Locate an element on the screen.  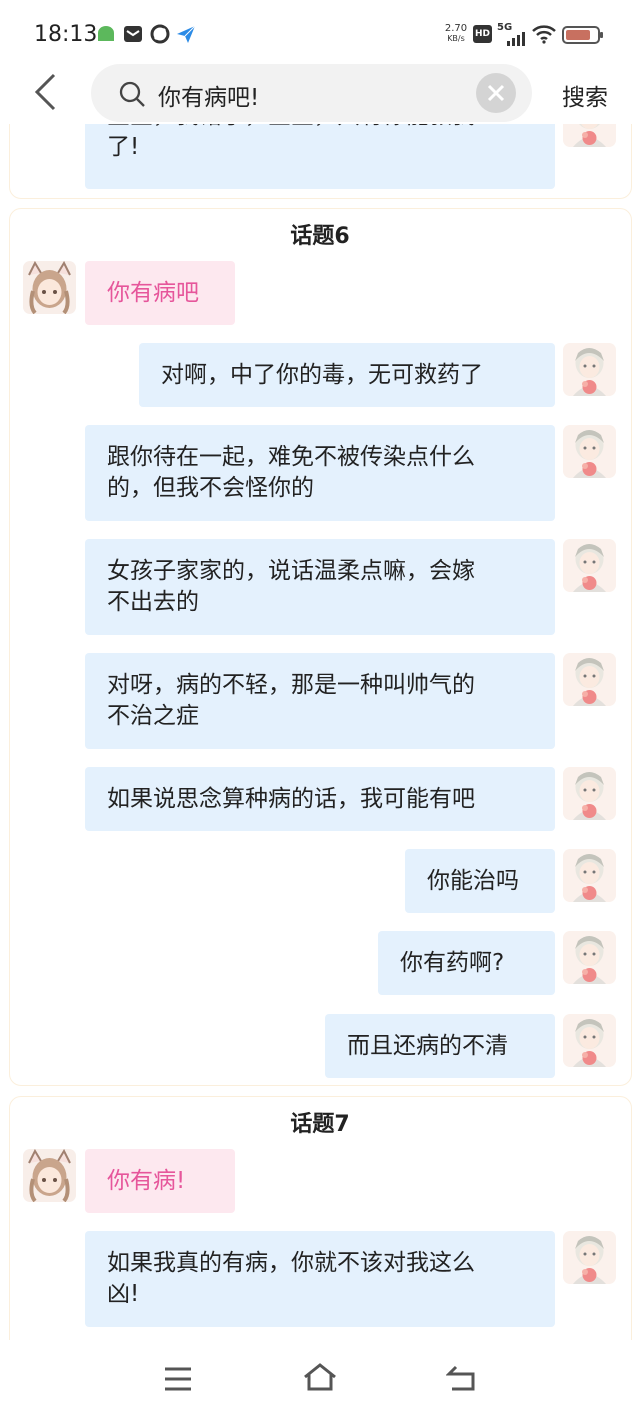
android-icon is located at coordinates (106, 33).